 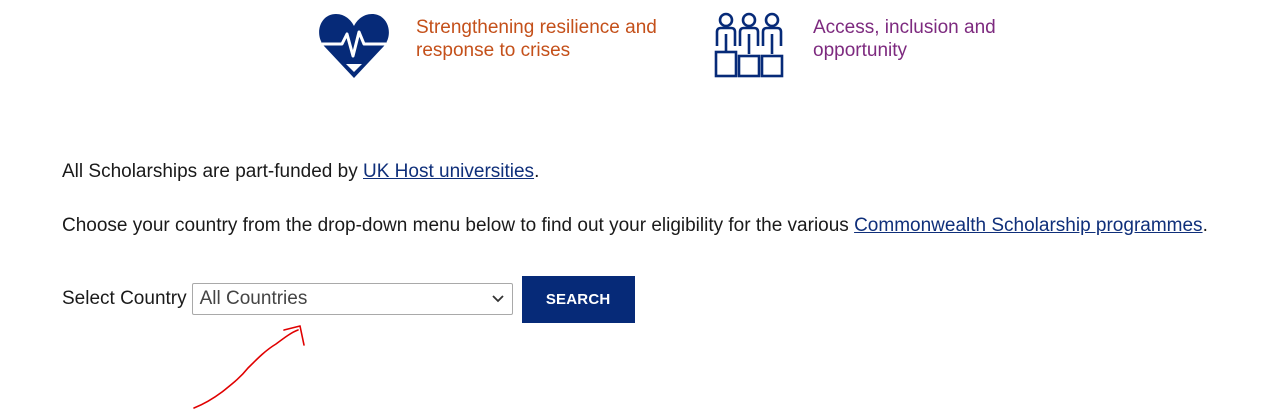 I want to click on country-search-form: Select Country All Countries SEARCH, so click(x=348, y=299).